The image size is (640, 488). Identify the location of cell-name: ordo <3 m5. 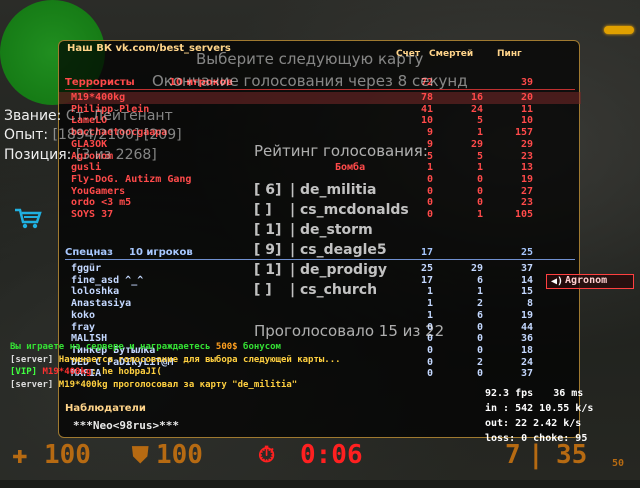
(101, 203).